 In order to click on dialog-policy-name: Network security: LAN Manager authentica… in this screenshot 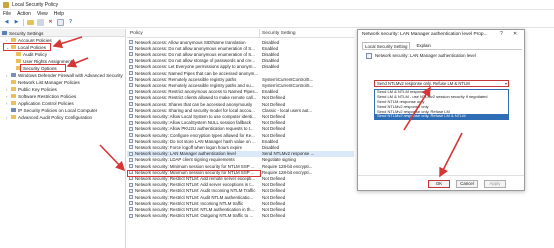, I will do `click(425, 55)`.